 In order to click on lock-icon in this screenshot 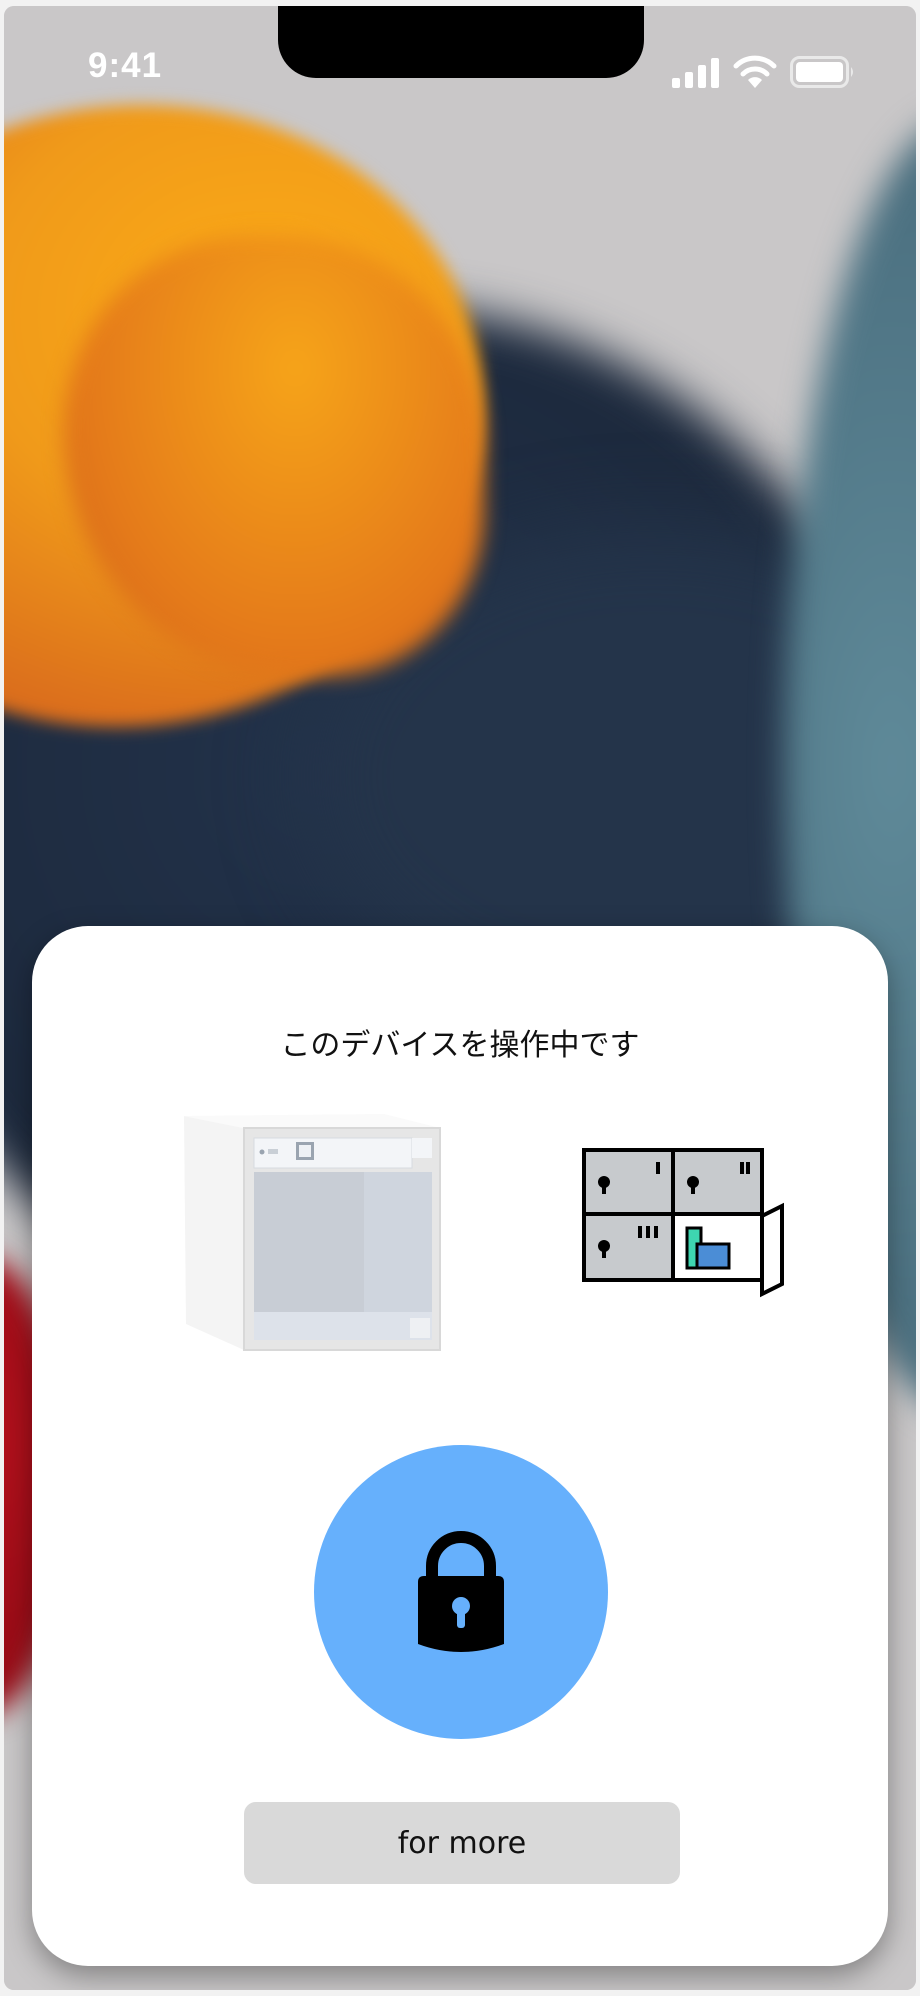, I will do `click(461, 1591)`.